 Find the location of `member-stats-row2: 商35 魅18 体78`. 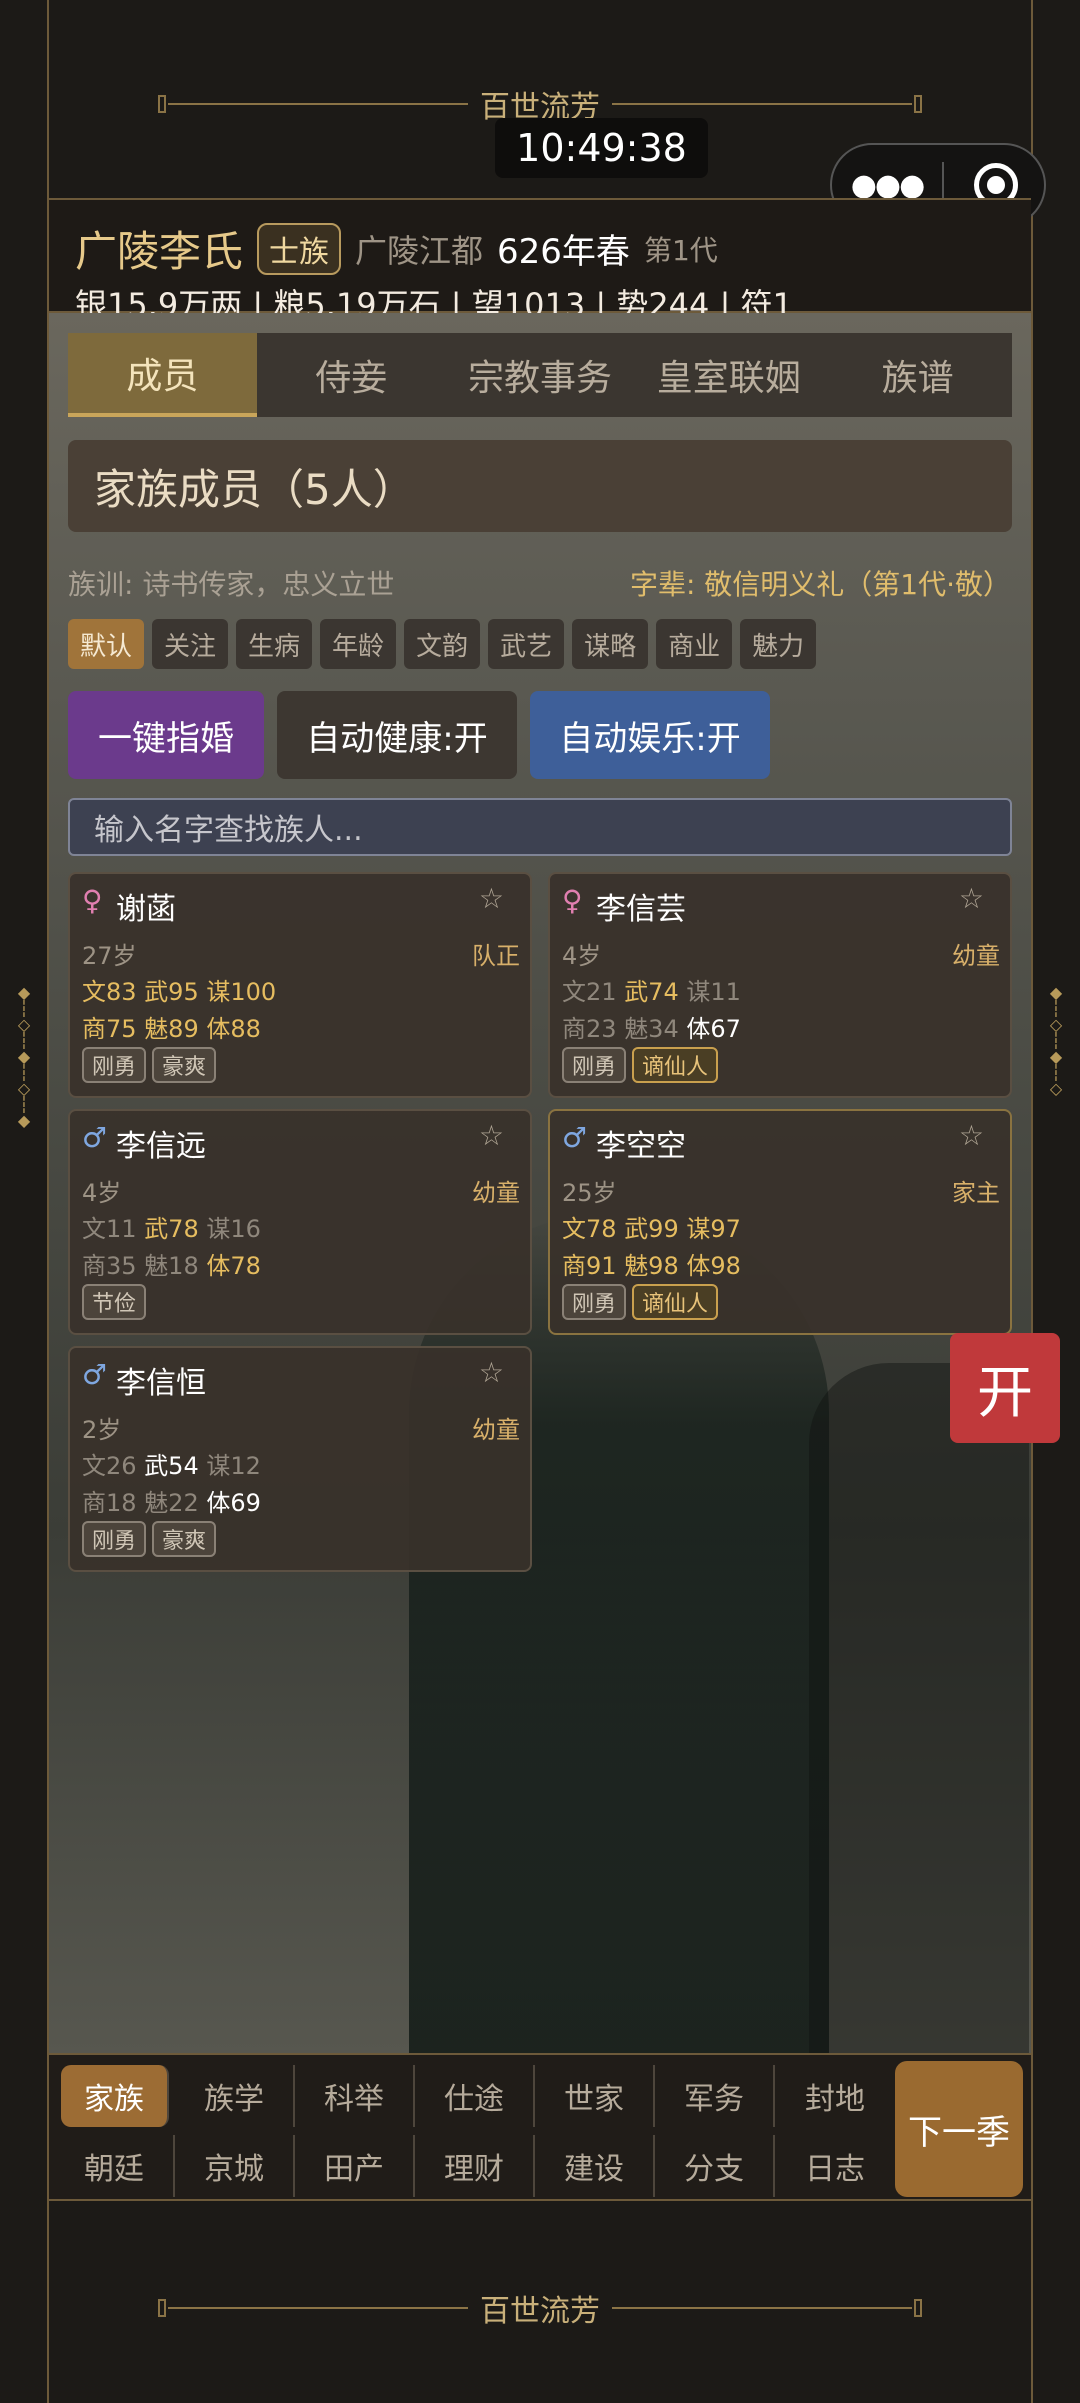

member-stats-row2: 商35 魅18 体78 is located at coordinates (171, 1263).